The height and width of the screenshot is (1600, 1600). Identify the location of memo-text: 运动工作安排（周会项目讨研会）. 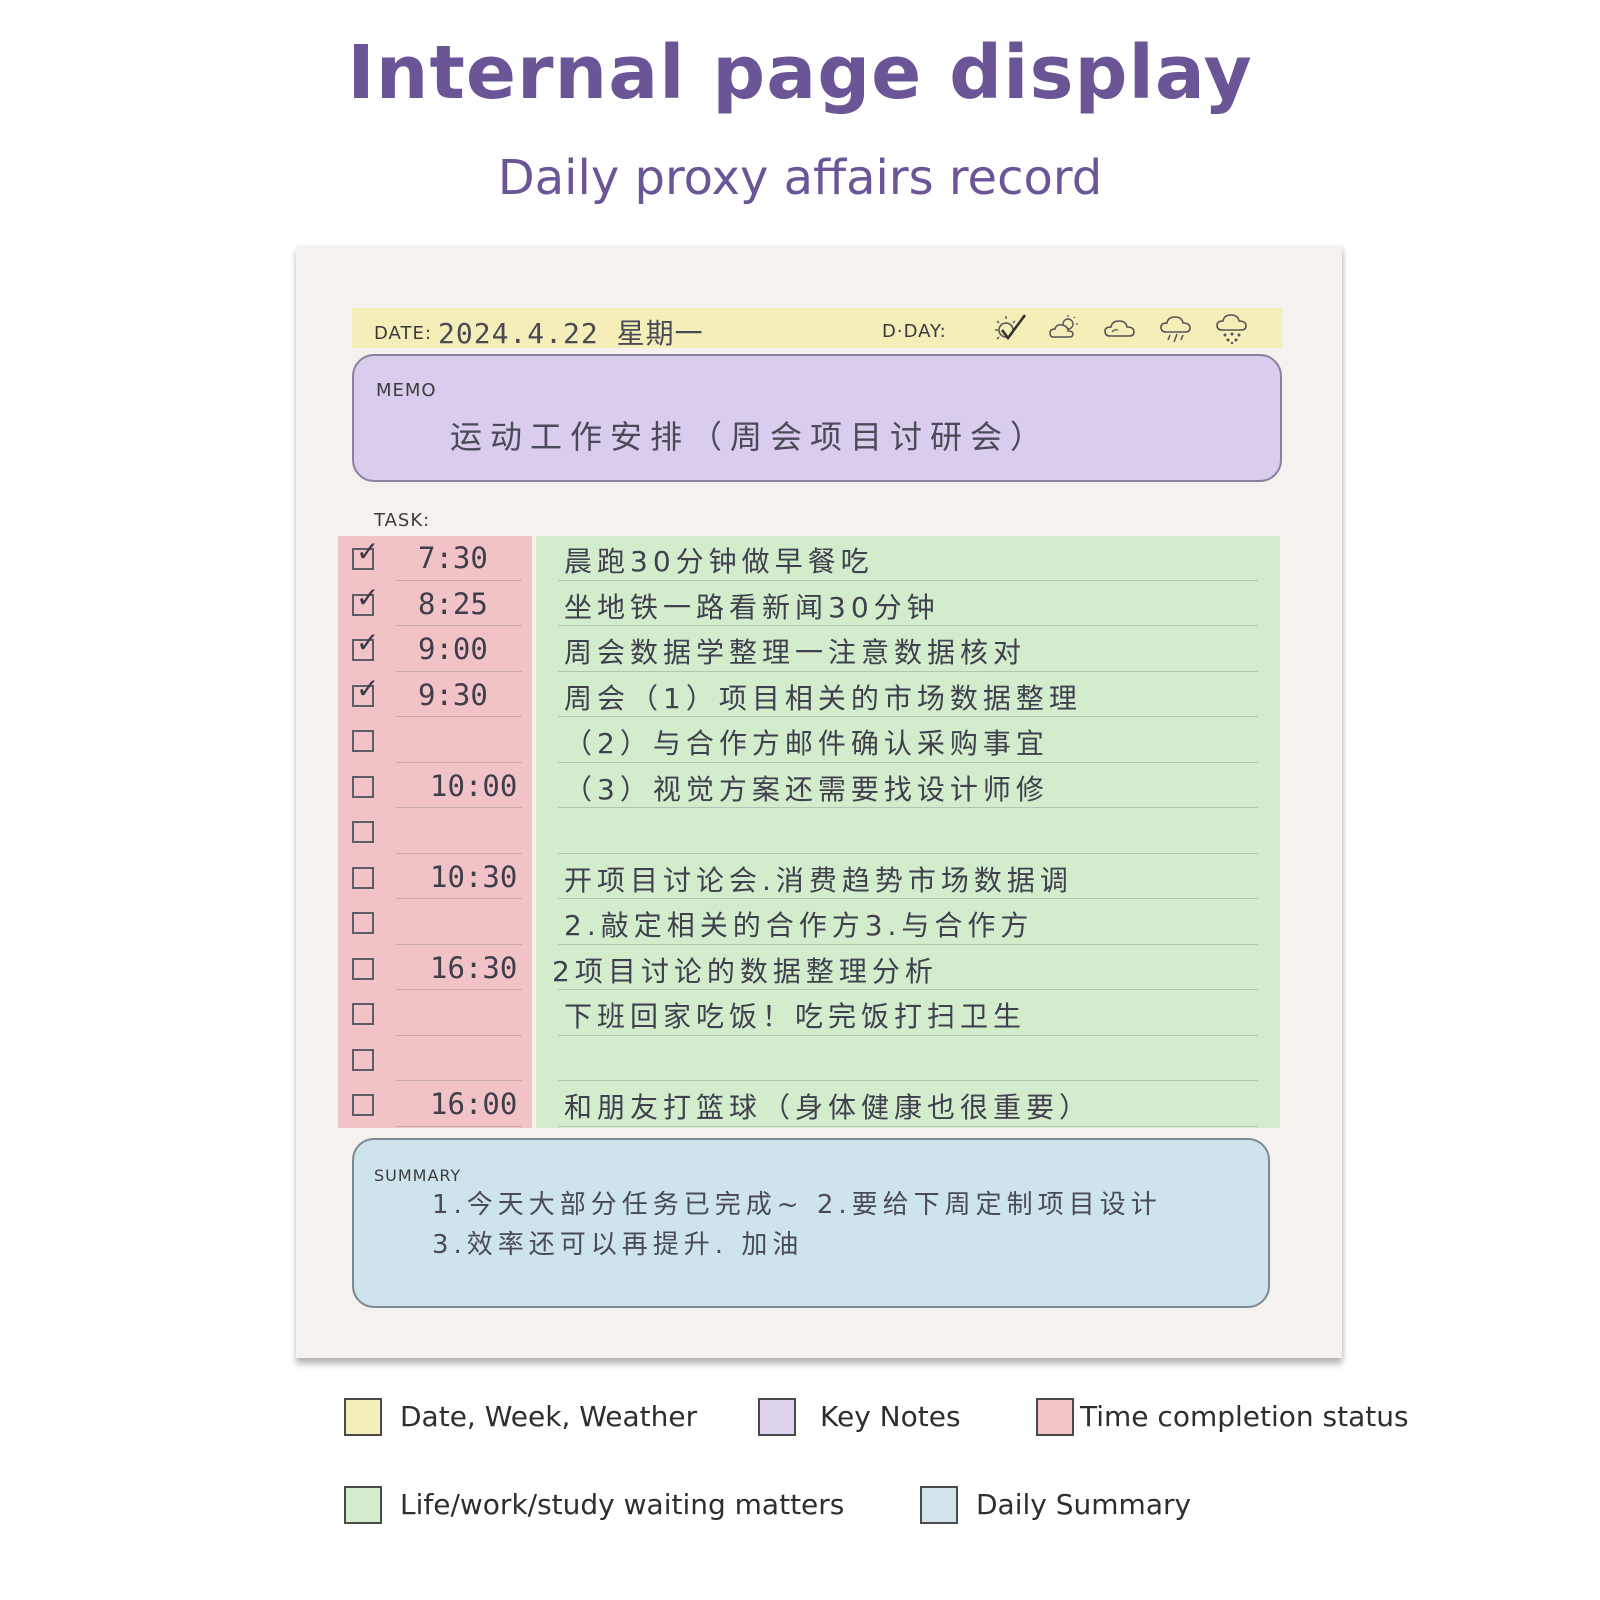
(750, 437).